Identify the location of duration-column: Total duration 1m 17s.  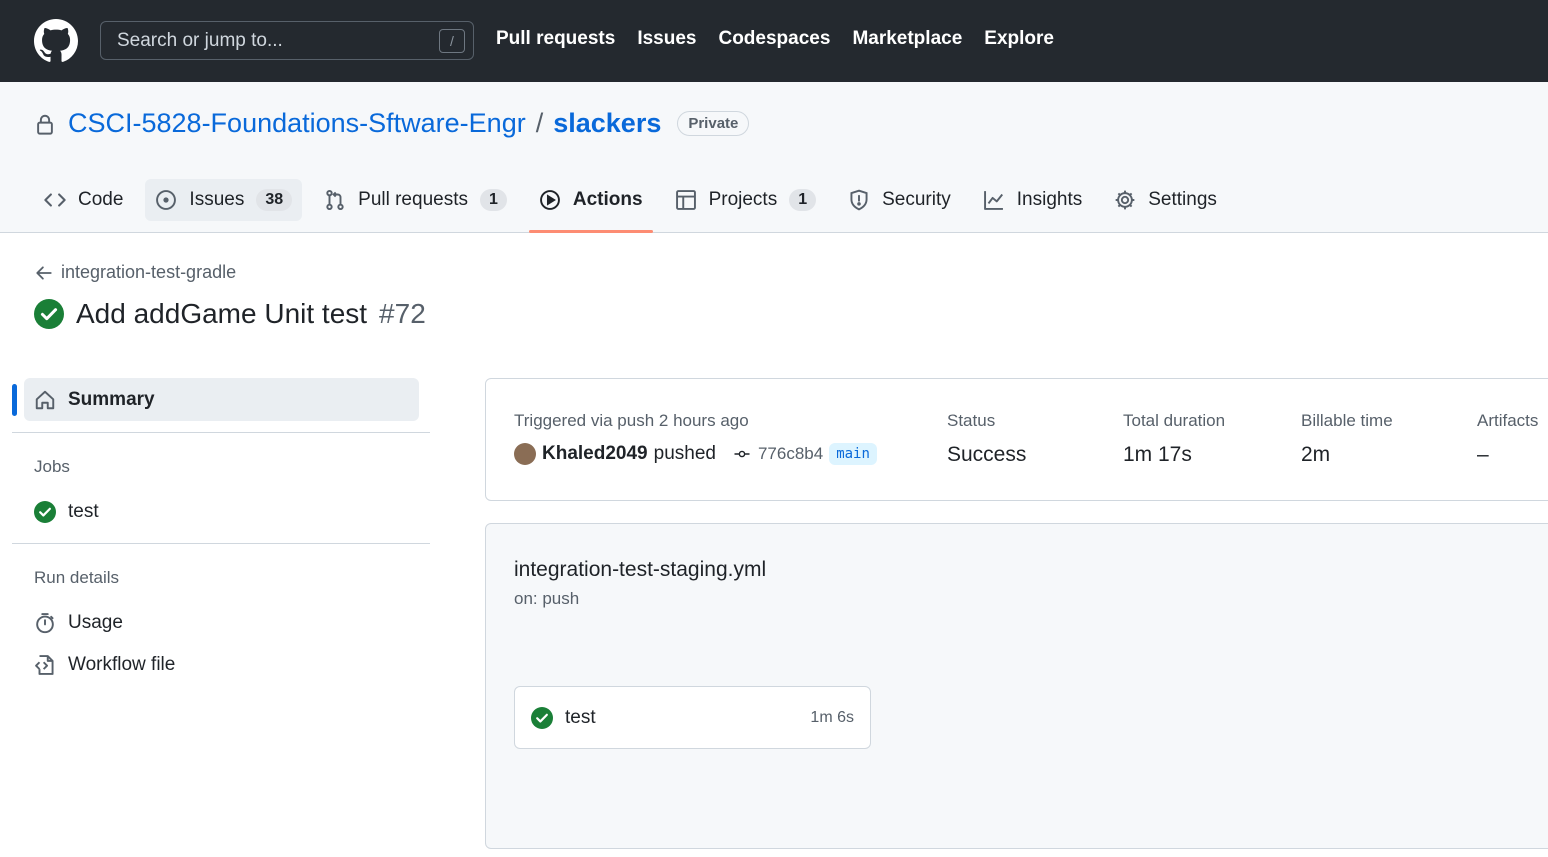
(1174, 439).